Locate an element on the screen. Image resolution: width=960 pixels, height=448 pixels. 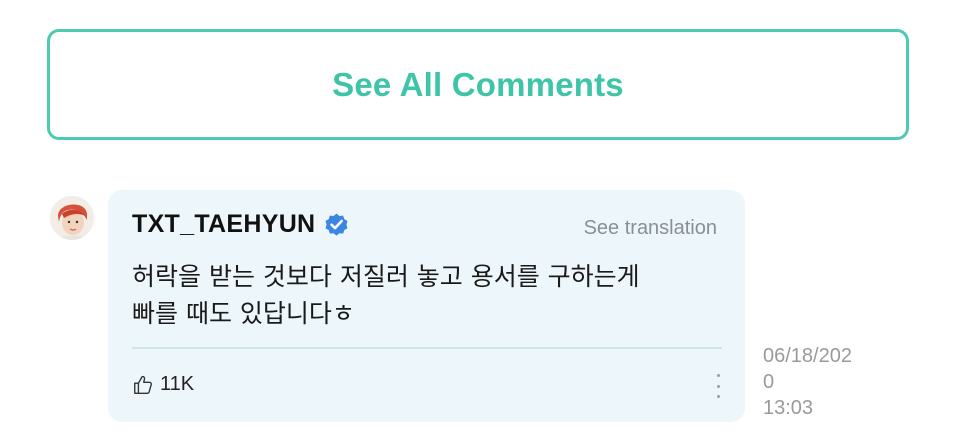
timestamp-date: 06/18/202 is located at coordinates (807, 356).